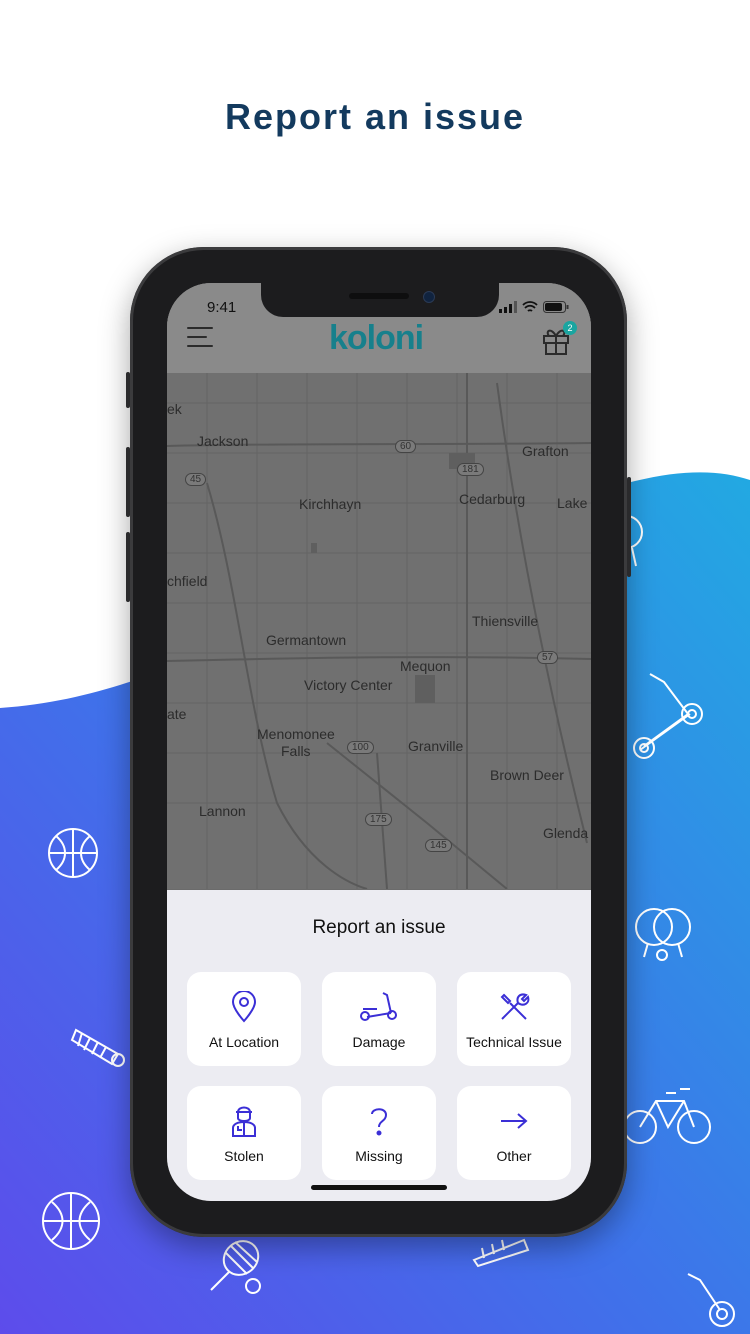  What do you see at coordinates (128, 390) in the screenshot?
I see `mute-switch` at bounding box center [128, 390].